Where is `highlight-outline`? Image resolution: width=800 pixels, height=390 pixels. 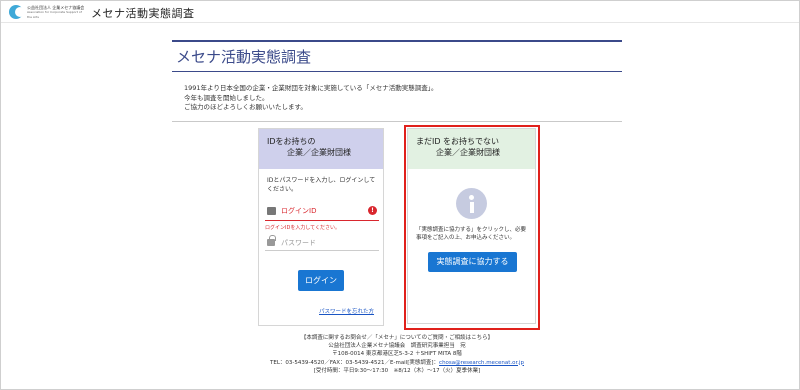
highlight-outline is located at coordinates (472, 227).